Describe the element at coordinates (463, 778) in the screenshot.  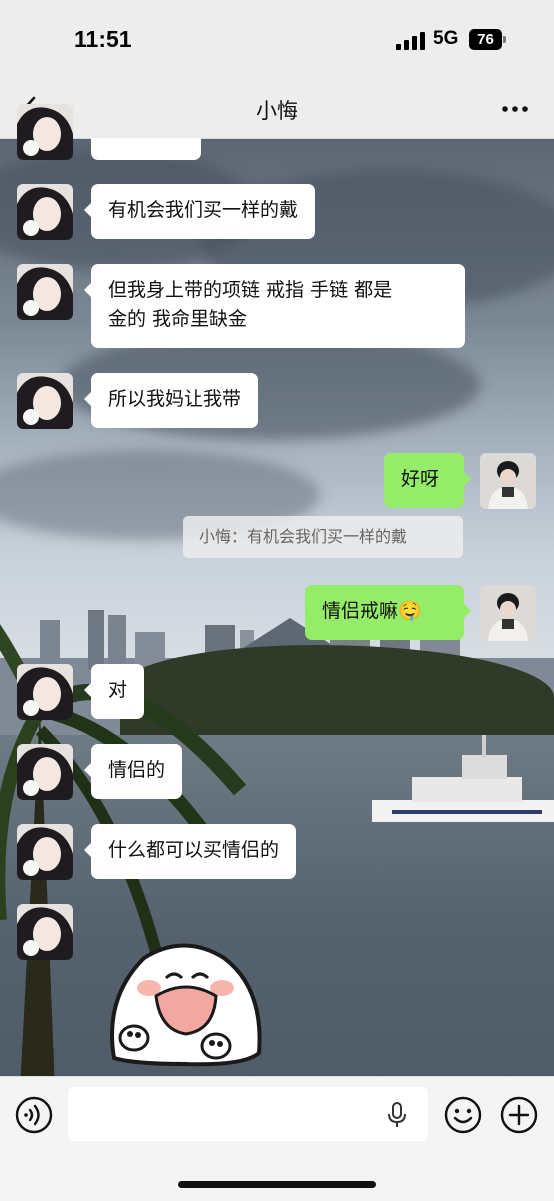
I see `ship` at that location.